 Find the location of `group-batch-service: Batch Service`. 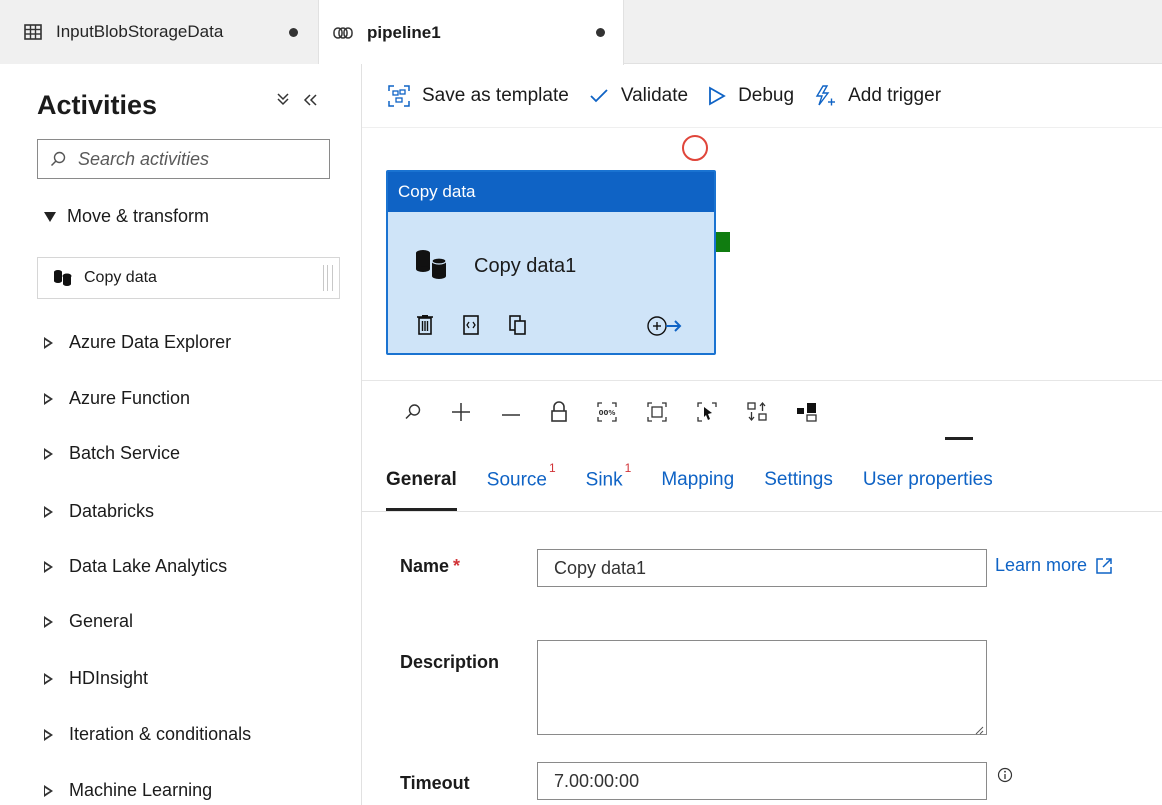

group-batch-service: Batch Service is located at coordinates (112, 453).